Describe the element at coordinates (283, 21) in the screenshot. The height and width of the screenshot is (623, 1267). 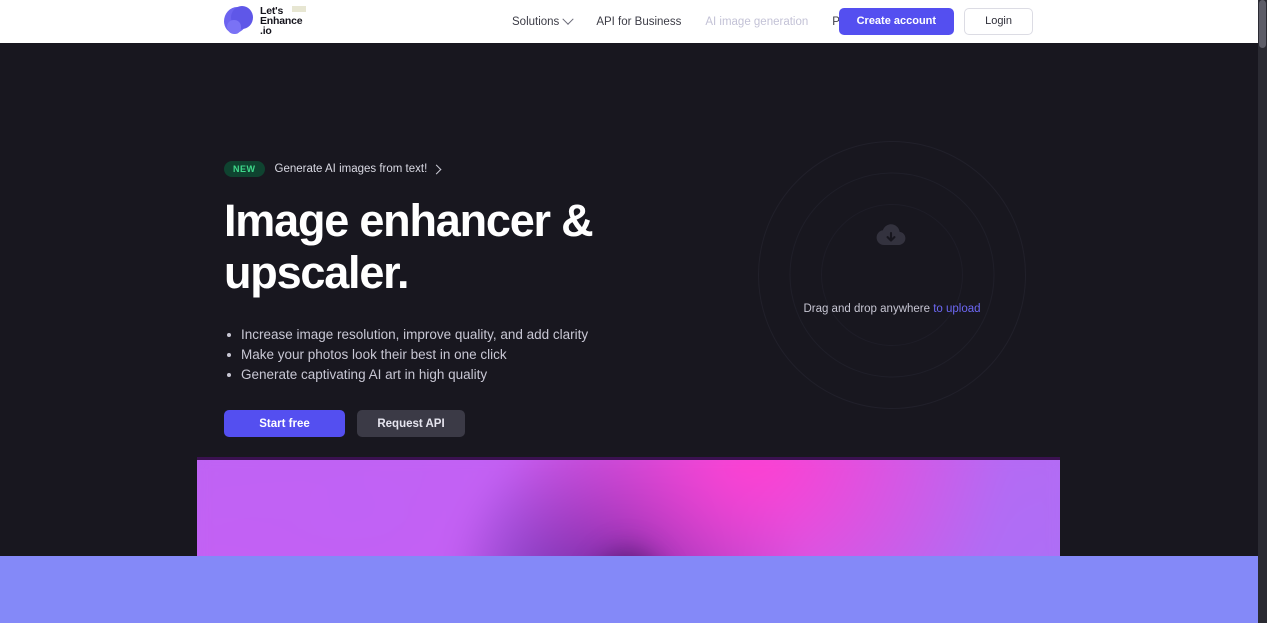
I see `brand-wordmark: Let's Enhance .io` at that location.